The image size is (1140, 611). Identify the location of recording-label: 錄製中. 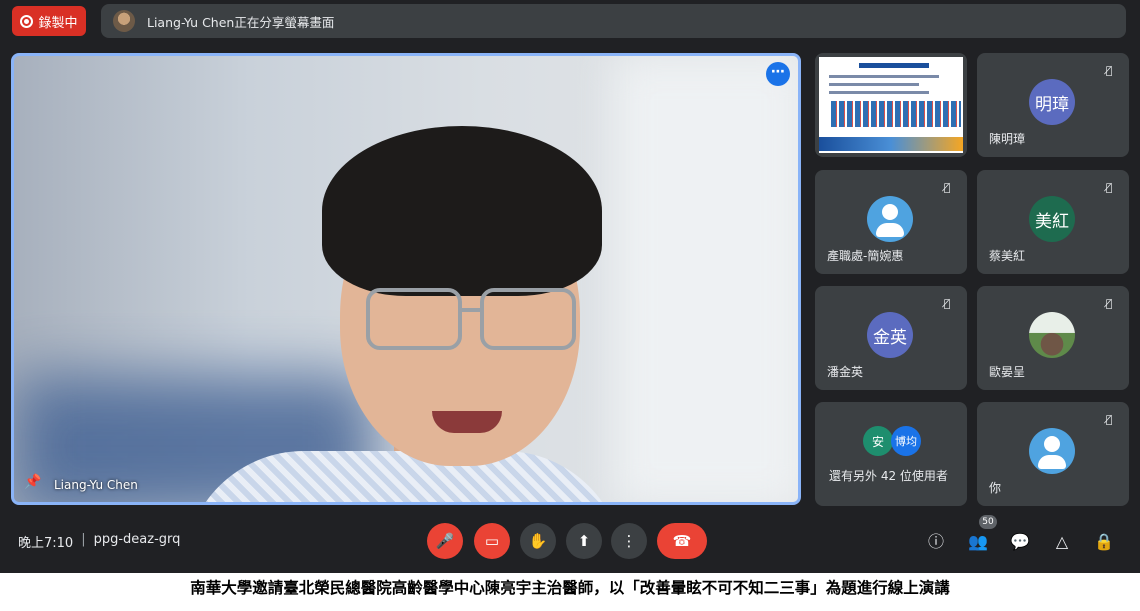
(58, 23).